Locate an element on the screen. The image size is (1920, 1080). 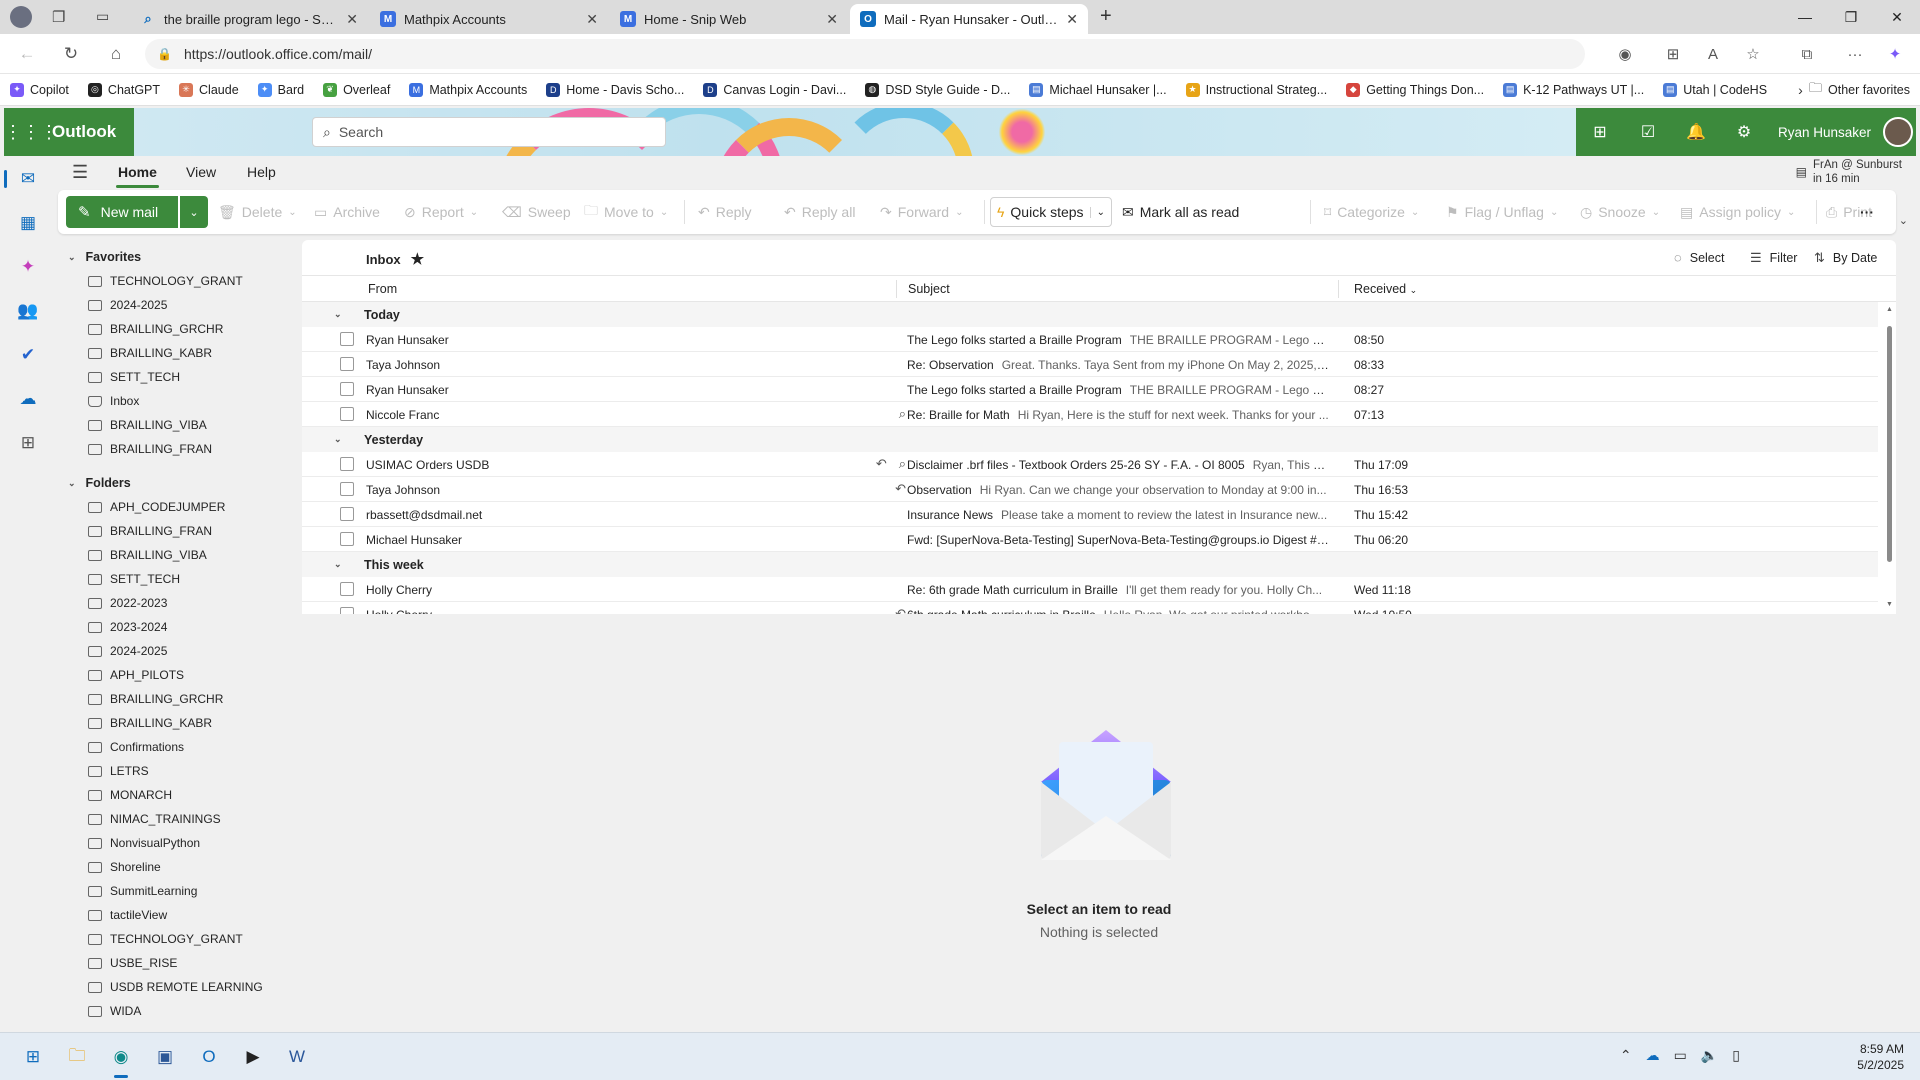
new-tab-icon: + is located at coordinates (1106, 16).